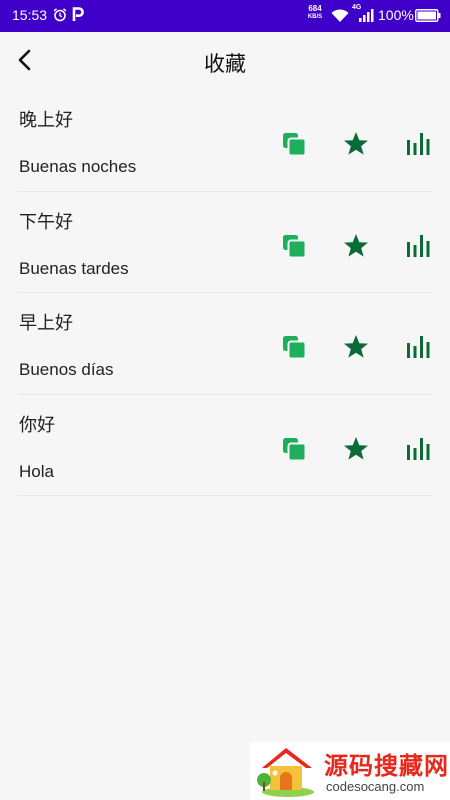 Image resolution: width=450 pixels, height=800 pixels. I want to click on status-bar: 15:53 684 KB/S 4G 100%, so click(225, 16).